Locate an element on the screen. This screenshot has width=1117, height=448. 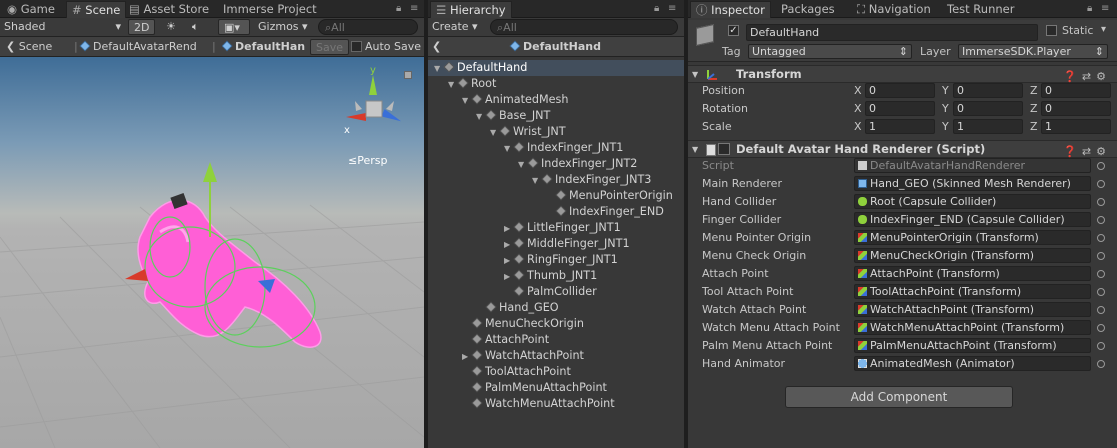
object-reference-field: AnimatedMesh (Animator) is located at coordinates (972, 363).